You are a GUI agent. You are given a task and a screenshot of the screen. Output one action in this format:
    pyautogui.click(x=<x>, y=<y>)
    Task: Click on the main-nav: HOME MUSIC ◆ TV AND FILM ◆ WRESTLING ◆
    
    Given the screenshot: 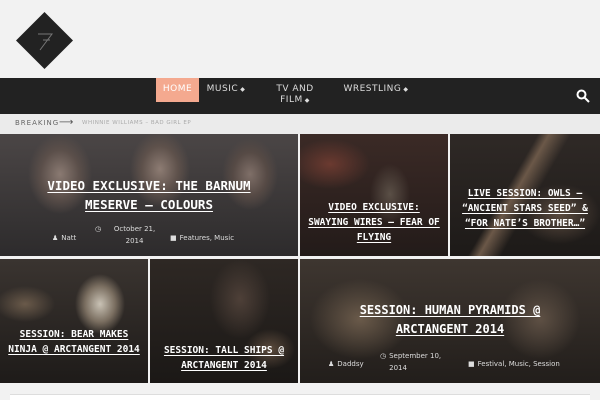 What is the action you would take?
    pyautogui.click(x=300, y=96)
    